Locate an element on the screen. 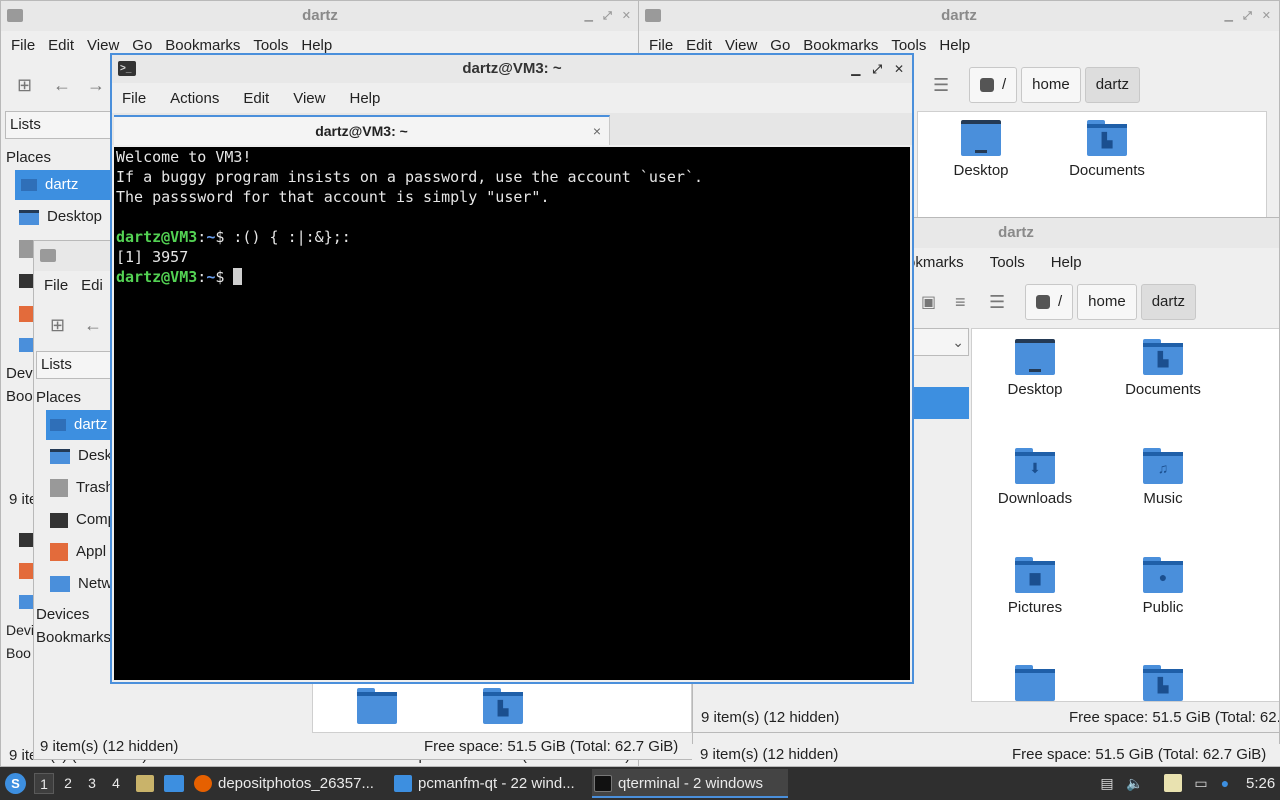 The image size is (1280, 800). place-label: Desktop is located at coordinates (75, 216).